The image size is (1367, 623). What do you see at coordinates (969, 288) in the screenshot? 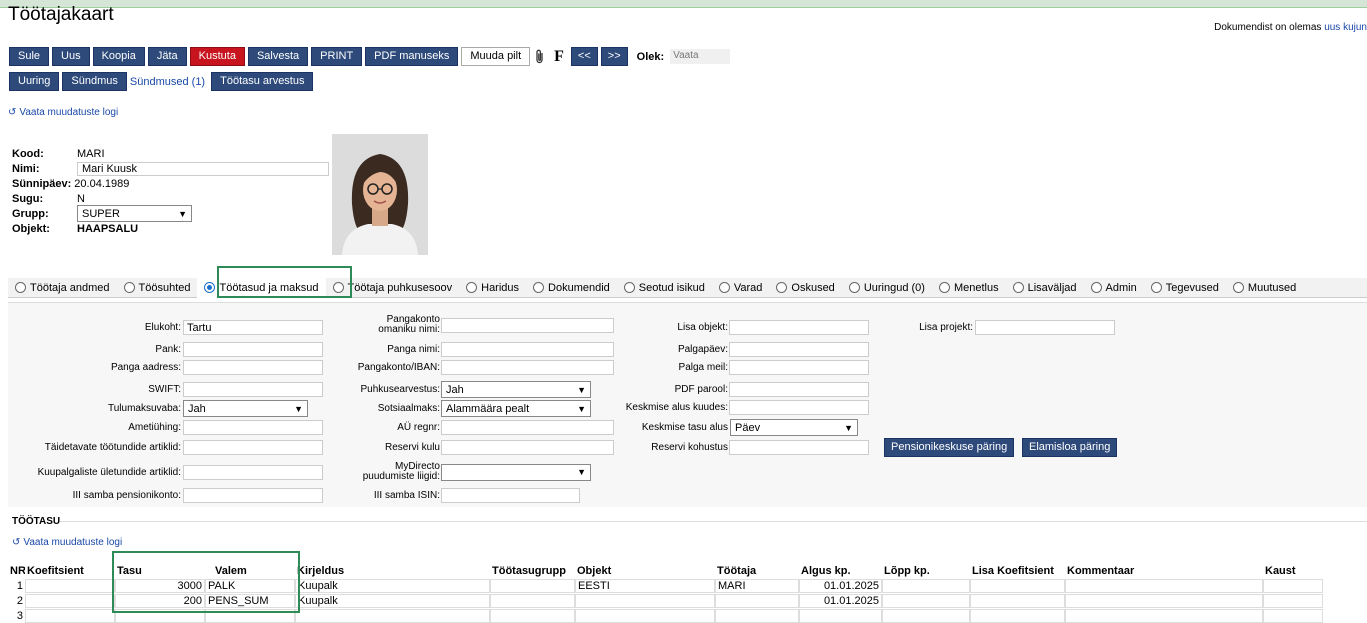
I see `tab-proceedings: Menetlus` at bounding box center [969, 288].